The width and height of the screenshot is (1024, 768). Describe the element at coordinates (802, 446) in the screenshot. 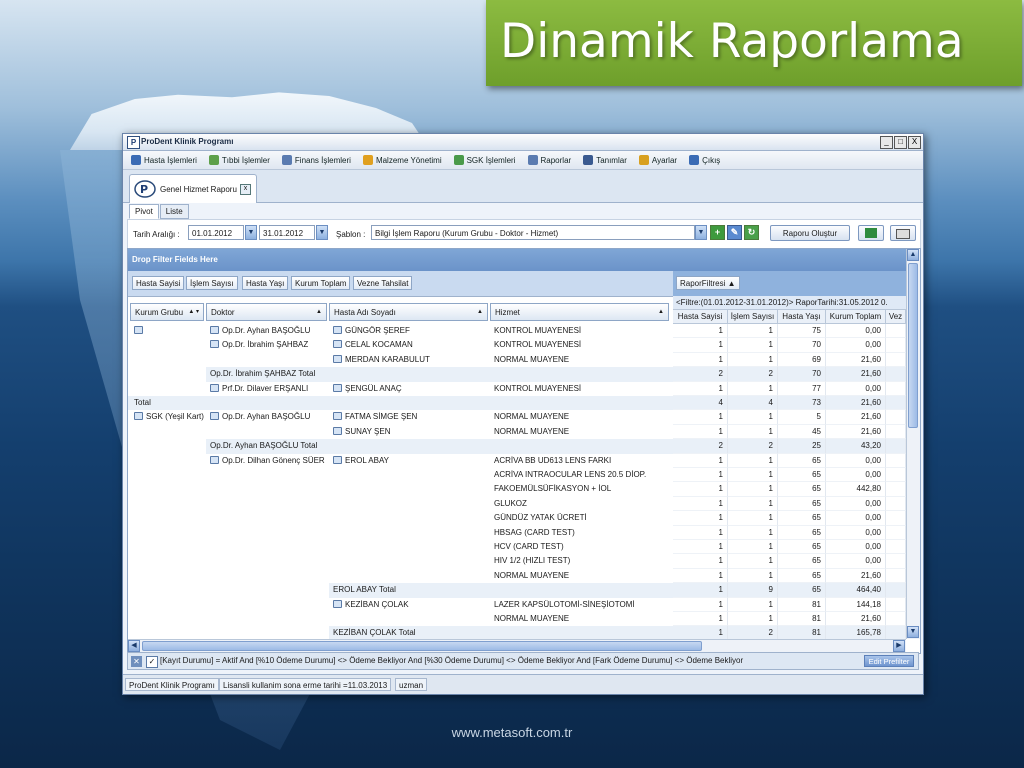

I see `data-cell: 25` at that location.